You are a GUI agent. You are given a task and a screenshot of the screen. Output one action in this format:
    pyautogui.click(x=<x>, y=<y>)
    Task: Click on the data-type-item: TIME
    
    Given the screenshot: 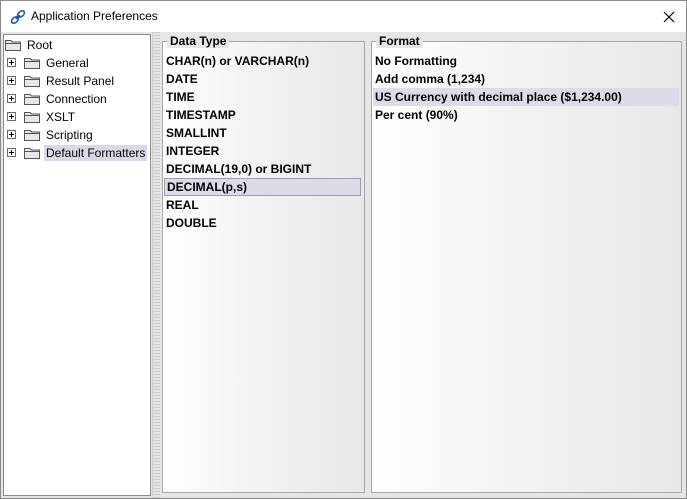 What is the action you would take?
    pyautogui.click(x=263, y=97)
    